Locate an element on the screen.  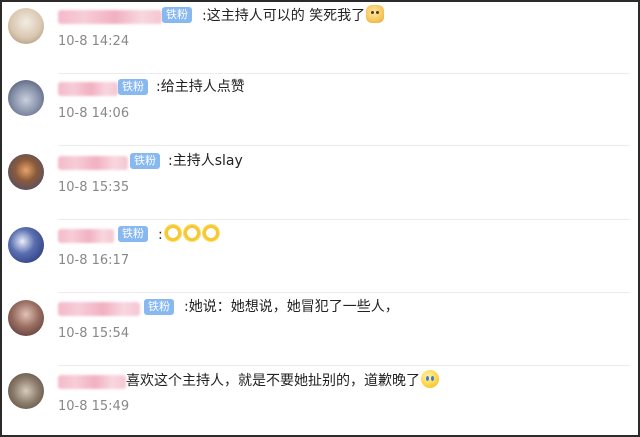
comment-body: : is located at coordinates (160, 235).